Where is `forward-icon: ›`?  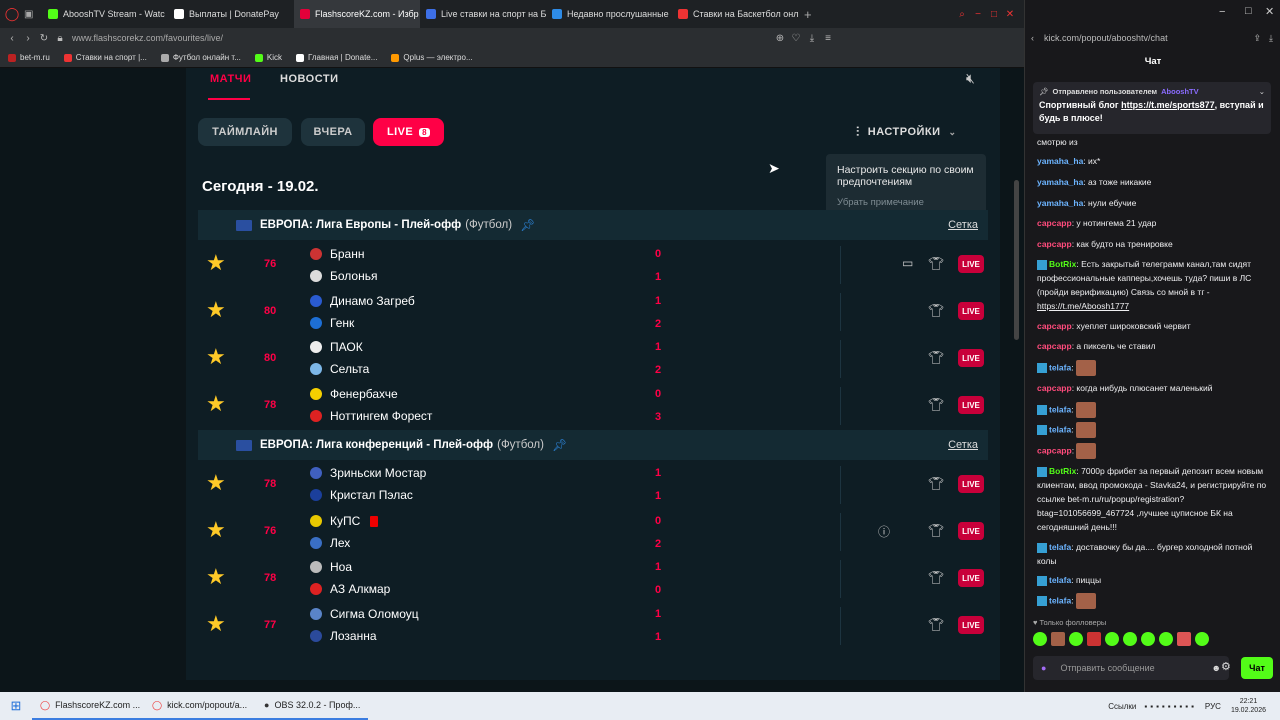 forward-icon: › is located at coordinates (28, 38).